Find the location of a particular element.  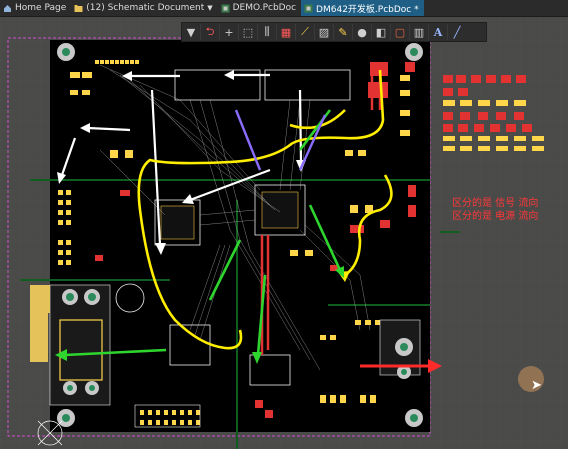

tab-label: (12) Schematic Document is located at coordinates (145, 8).